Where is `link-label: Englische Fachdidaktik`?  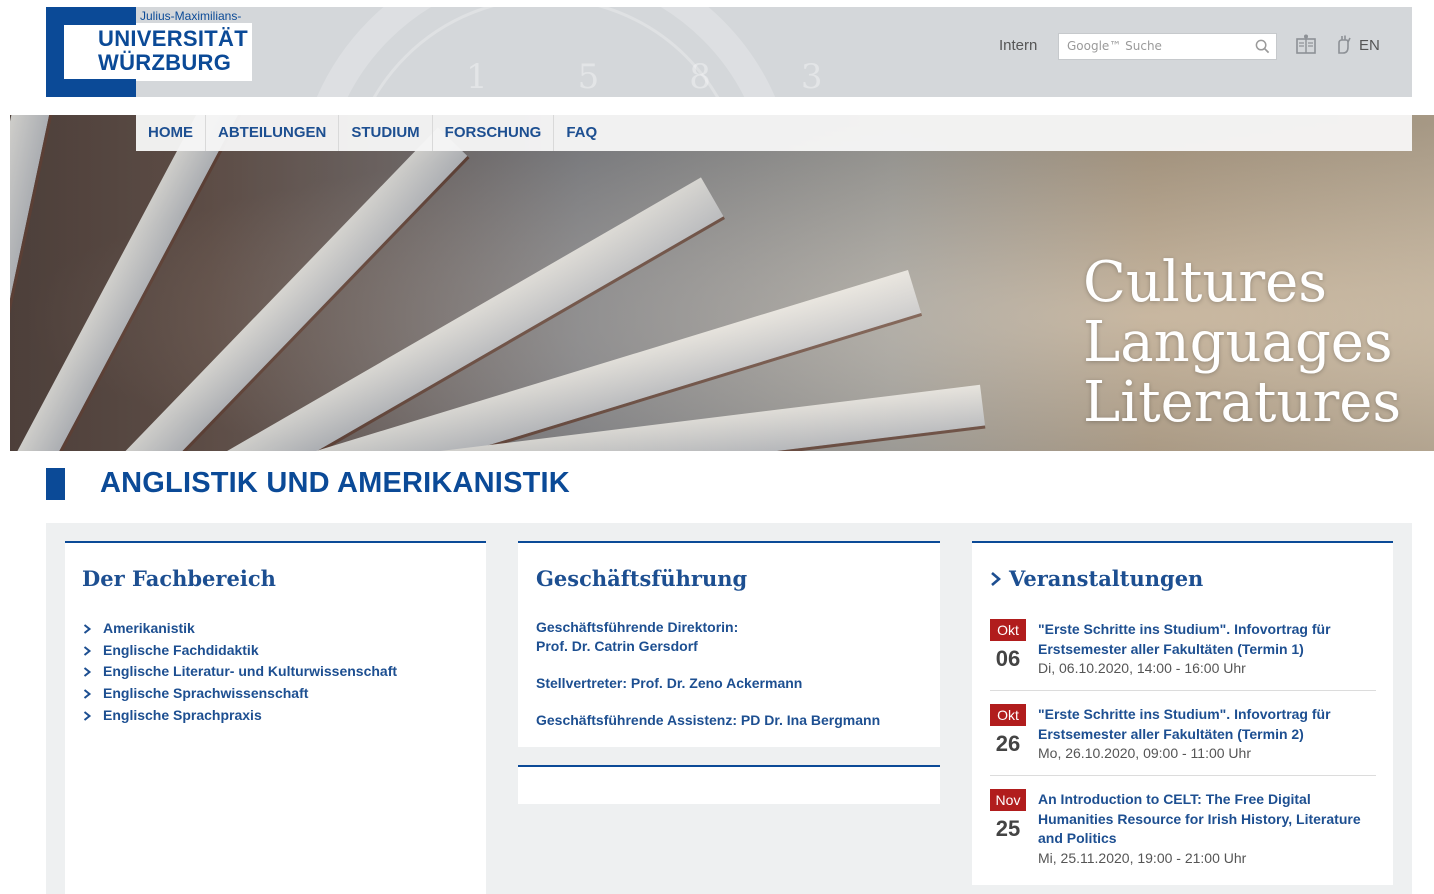 link-label: Englische Fachdidaktik is located at coordinates (181, 649).